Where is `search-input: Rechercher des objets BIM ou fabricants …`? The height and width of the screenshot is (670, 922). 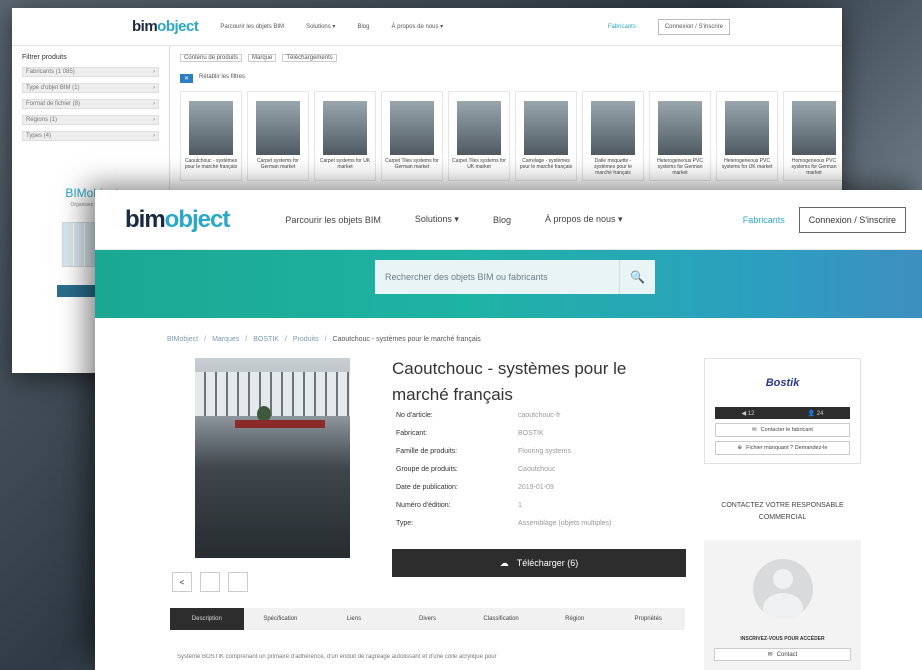 search-input: Rechercher des objets BIM ou fabricants … is located at coordinates (515, 277).